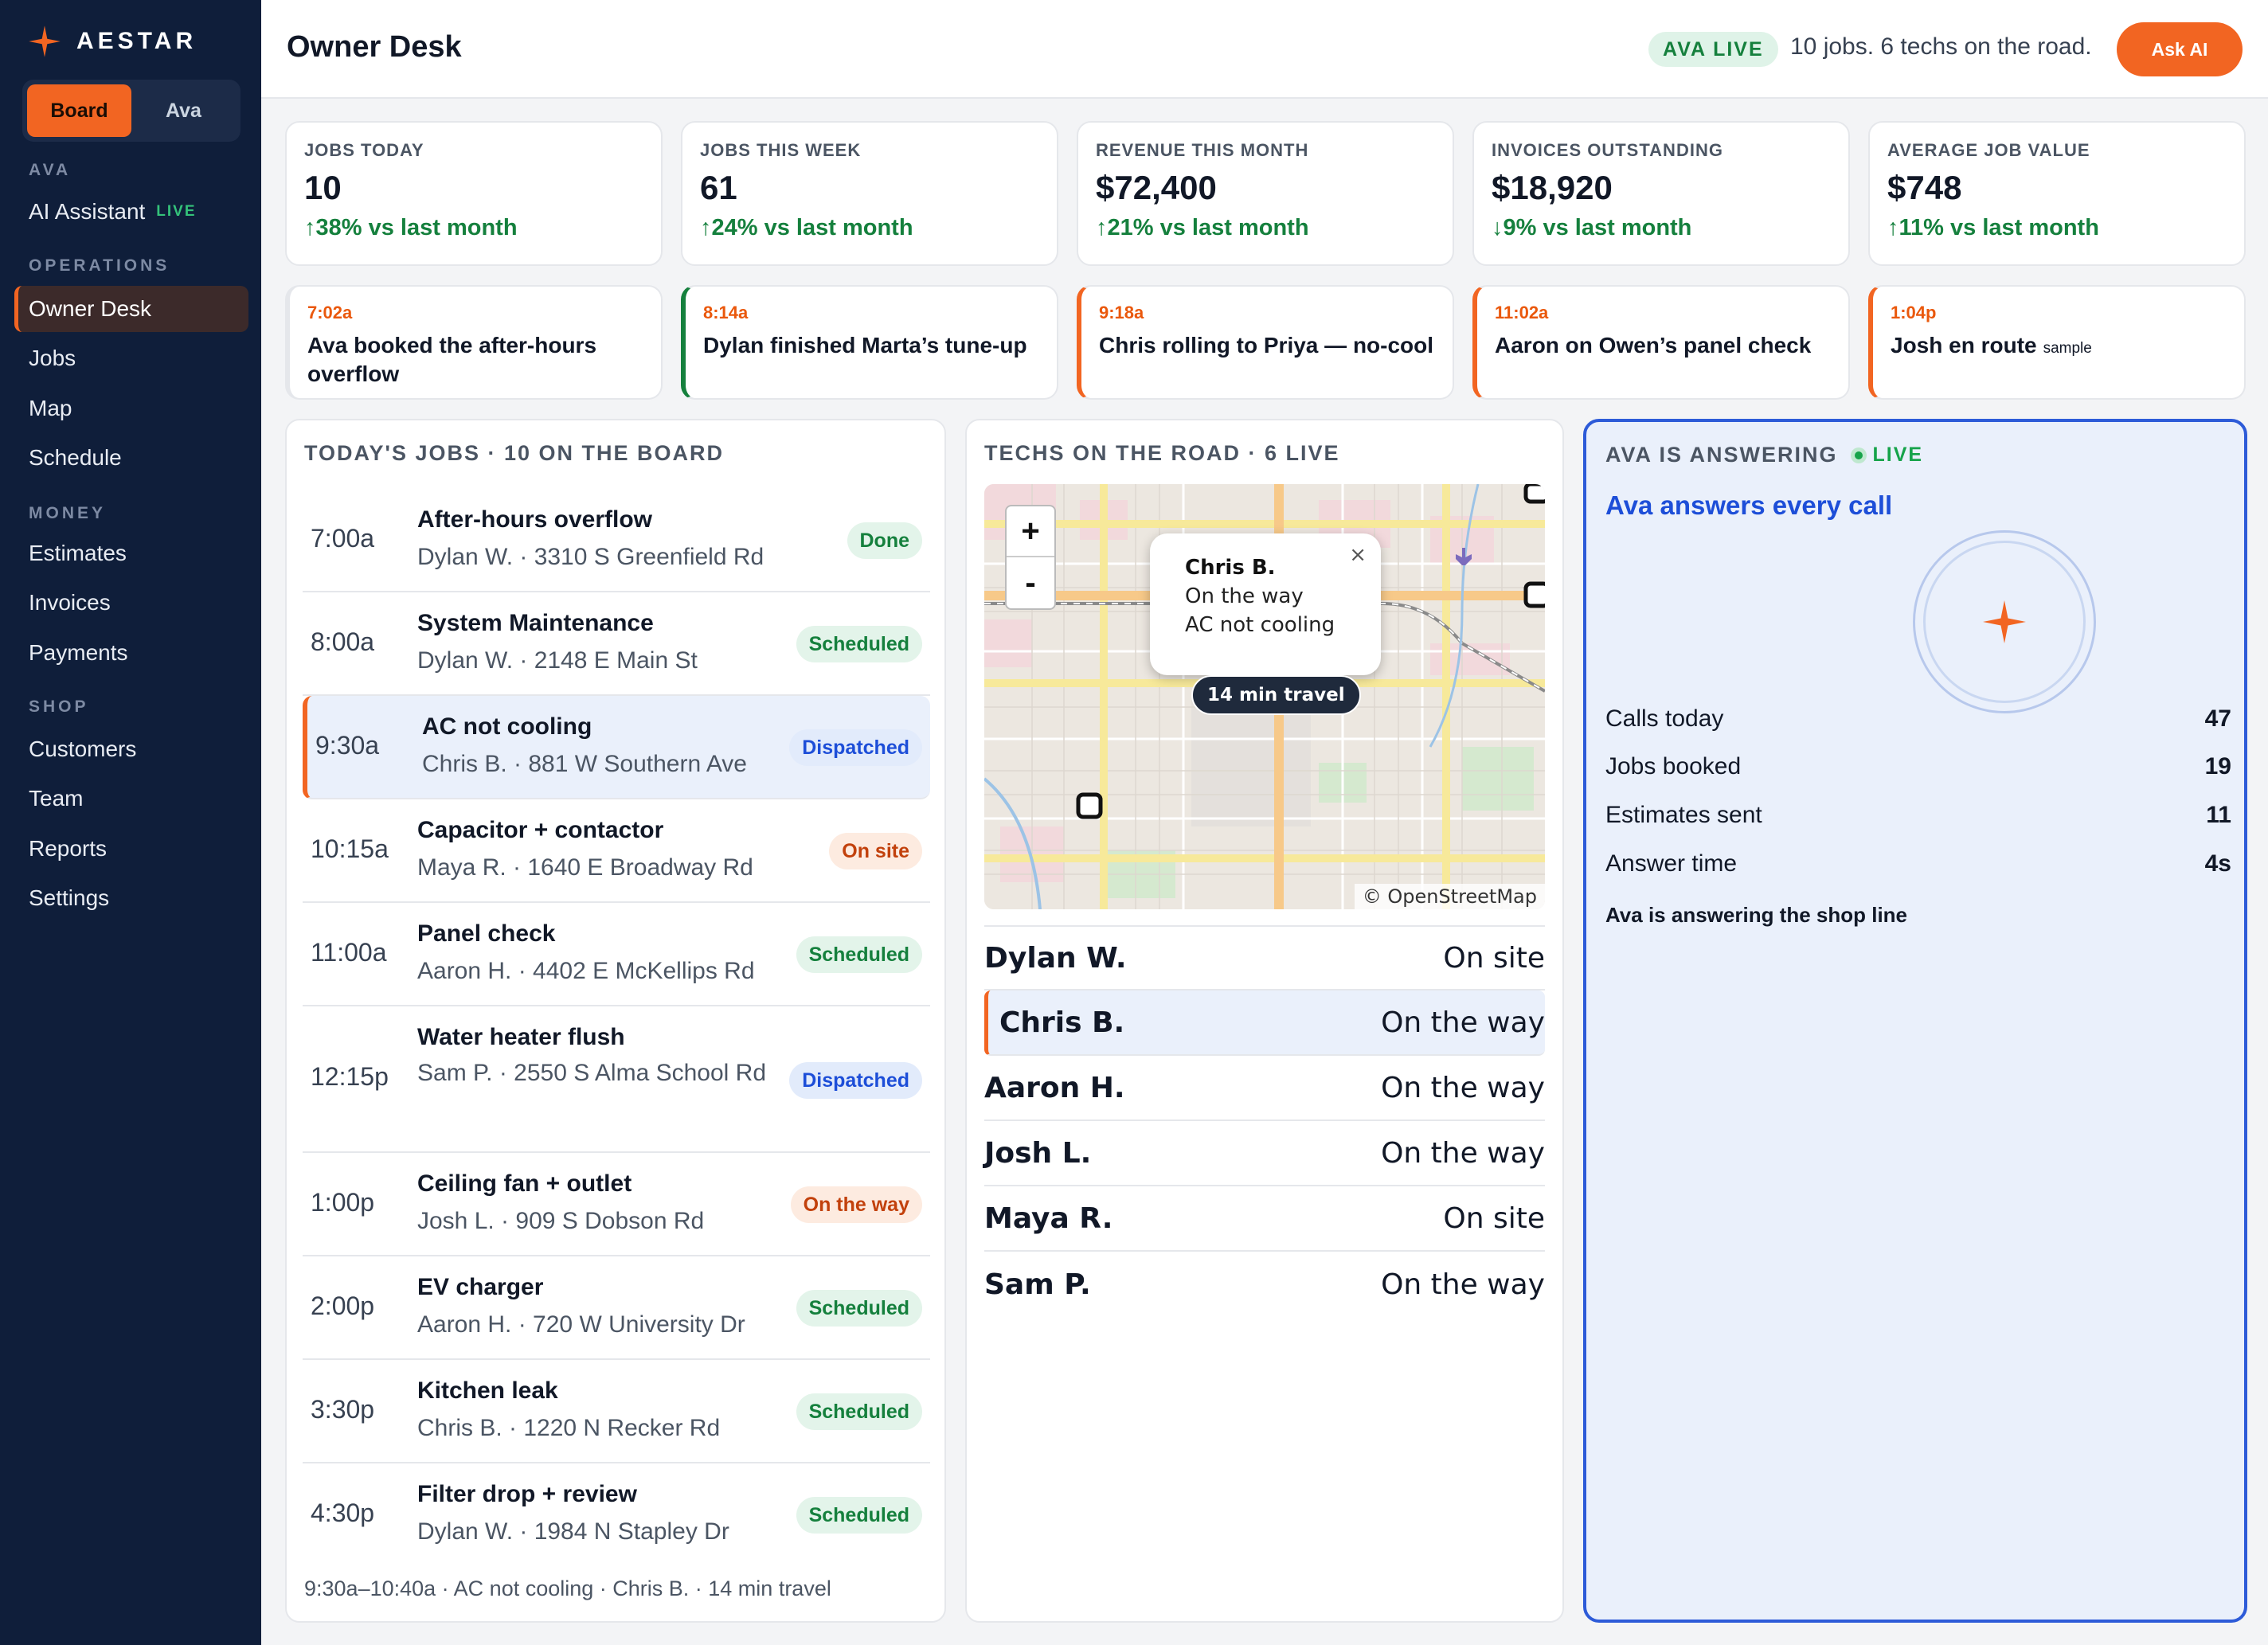 The width and height of the screenshot is (2268, 1645). I want to click on stat-change: ↓9% vs last month, so click(1592, 227).